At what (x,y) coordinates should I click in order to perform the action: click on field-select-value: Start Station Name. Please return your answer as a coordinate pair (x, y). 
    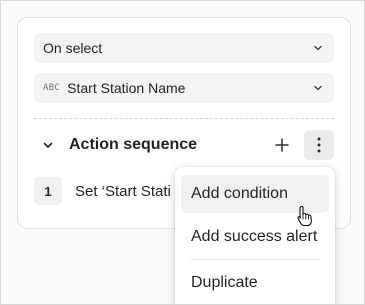
    Looking at the image, I should click on (126, 88).